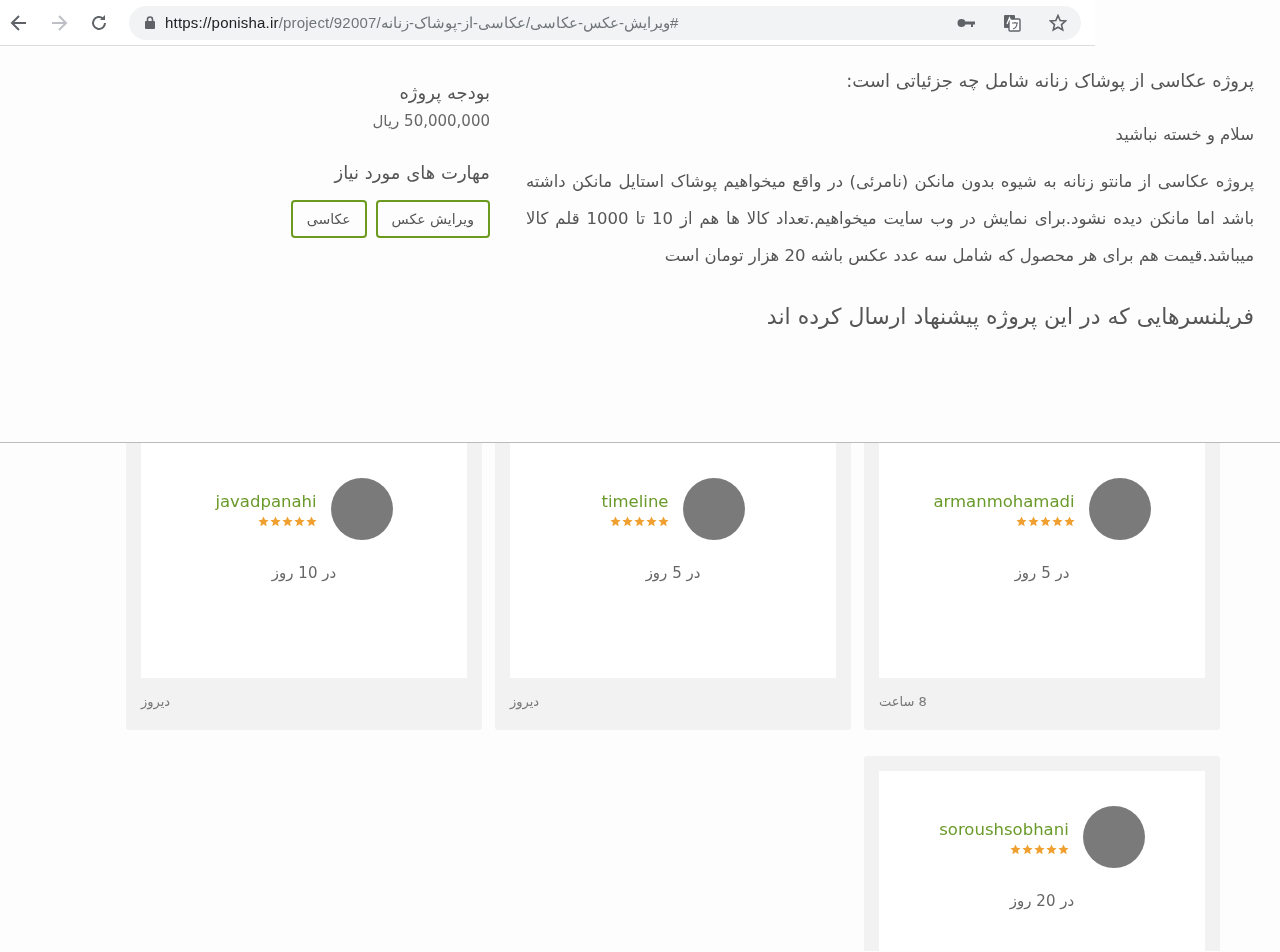  I want to click on star-icon, so click(1058, 22).